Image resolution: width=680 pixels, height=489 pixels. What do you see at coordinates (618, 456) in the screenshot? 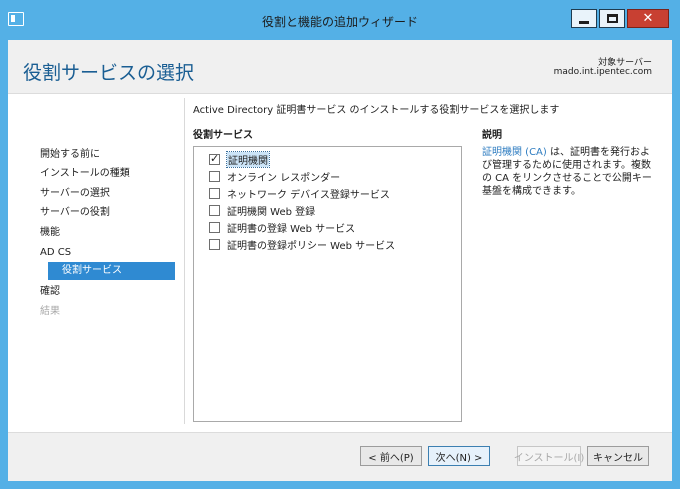
I see `cancel-button: キャンセル` at bounding box center [618, 456].